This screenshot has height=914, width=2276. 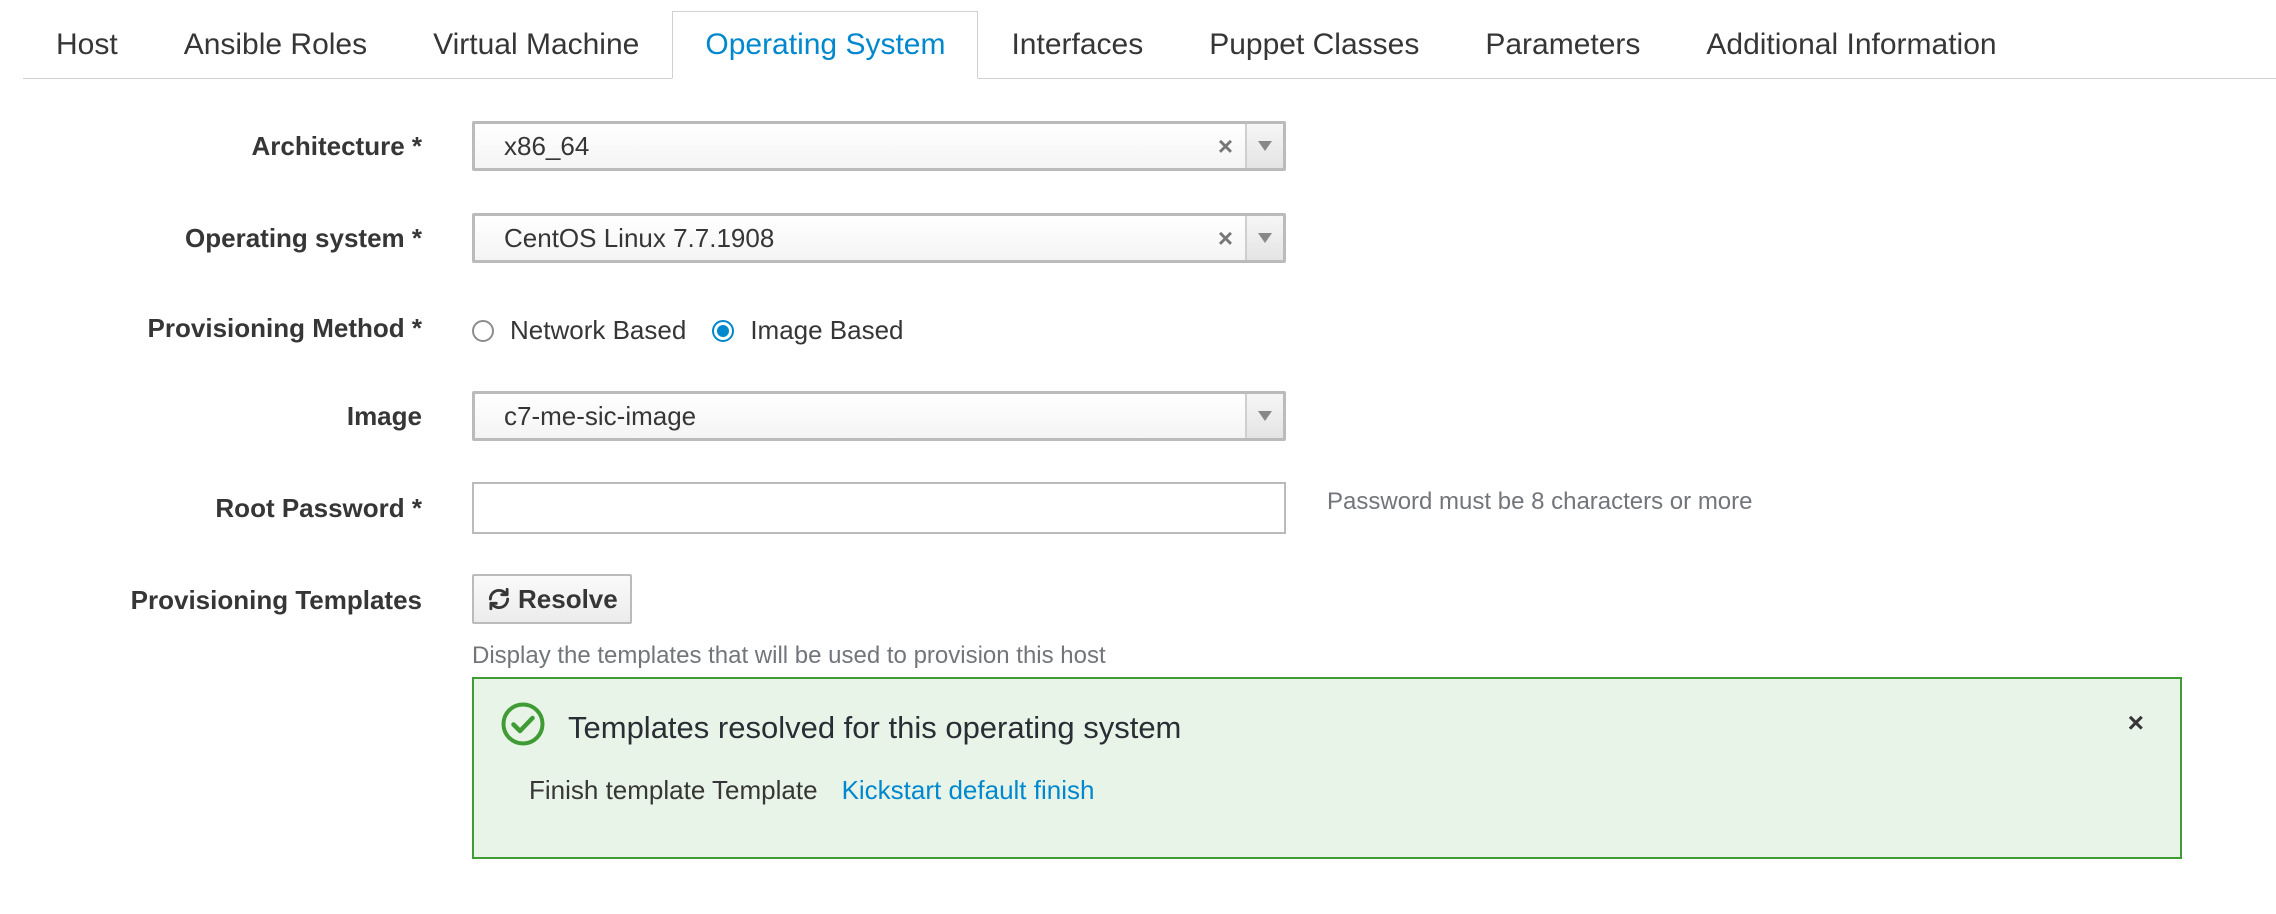 What do you see at coordinates (1562, 45) in the screenshot?
I see `tab-parameters: Parameters` at bounding box center [1562, 45].